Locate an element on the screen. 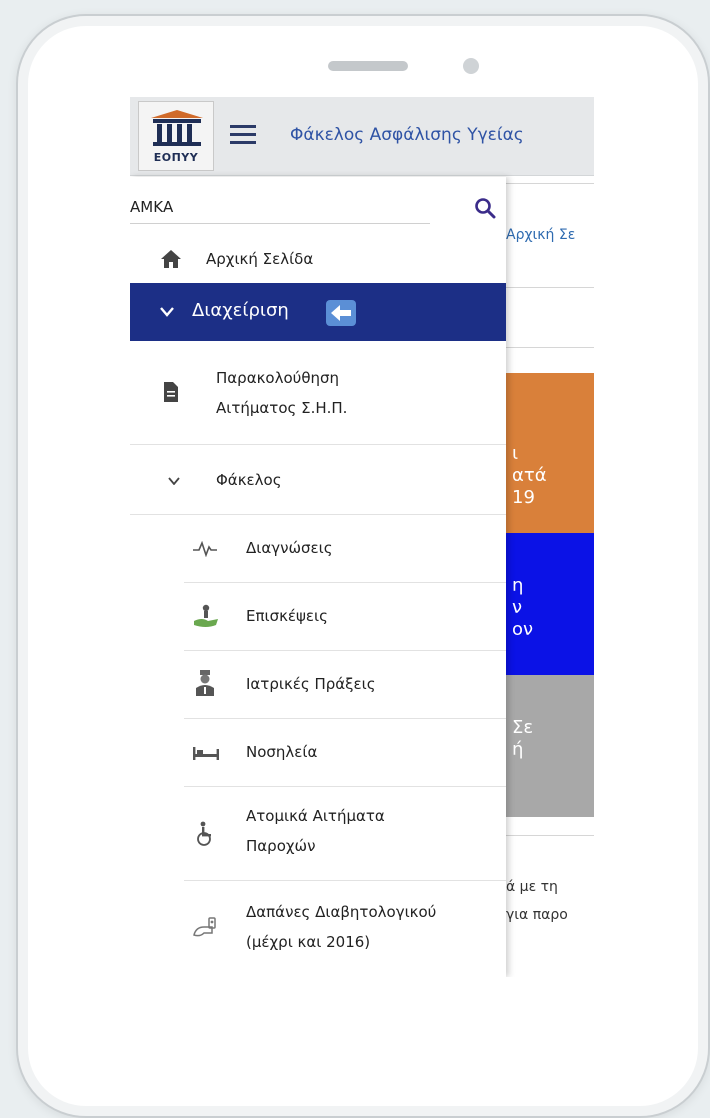 The image size is (710, 1118). eopyy-logo: ΕΟΠΥΥ is located at coordinates (176, 136).